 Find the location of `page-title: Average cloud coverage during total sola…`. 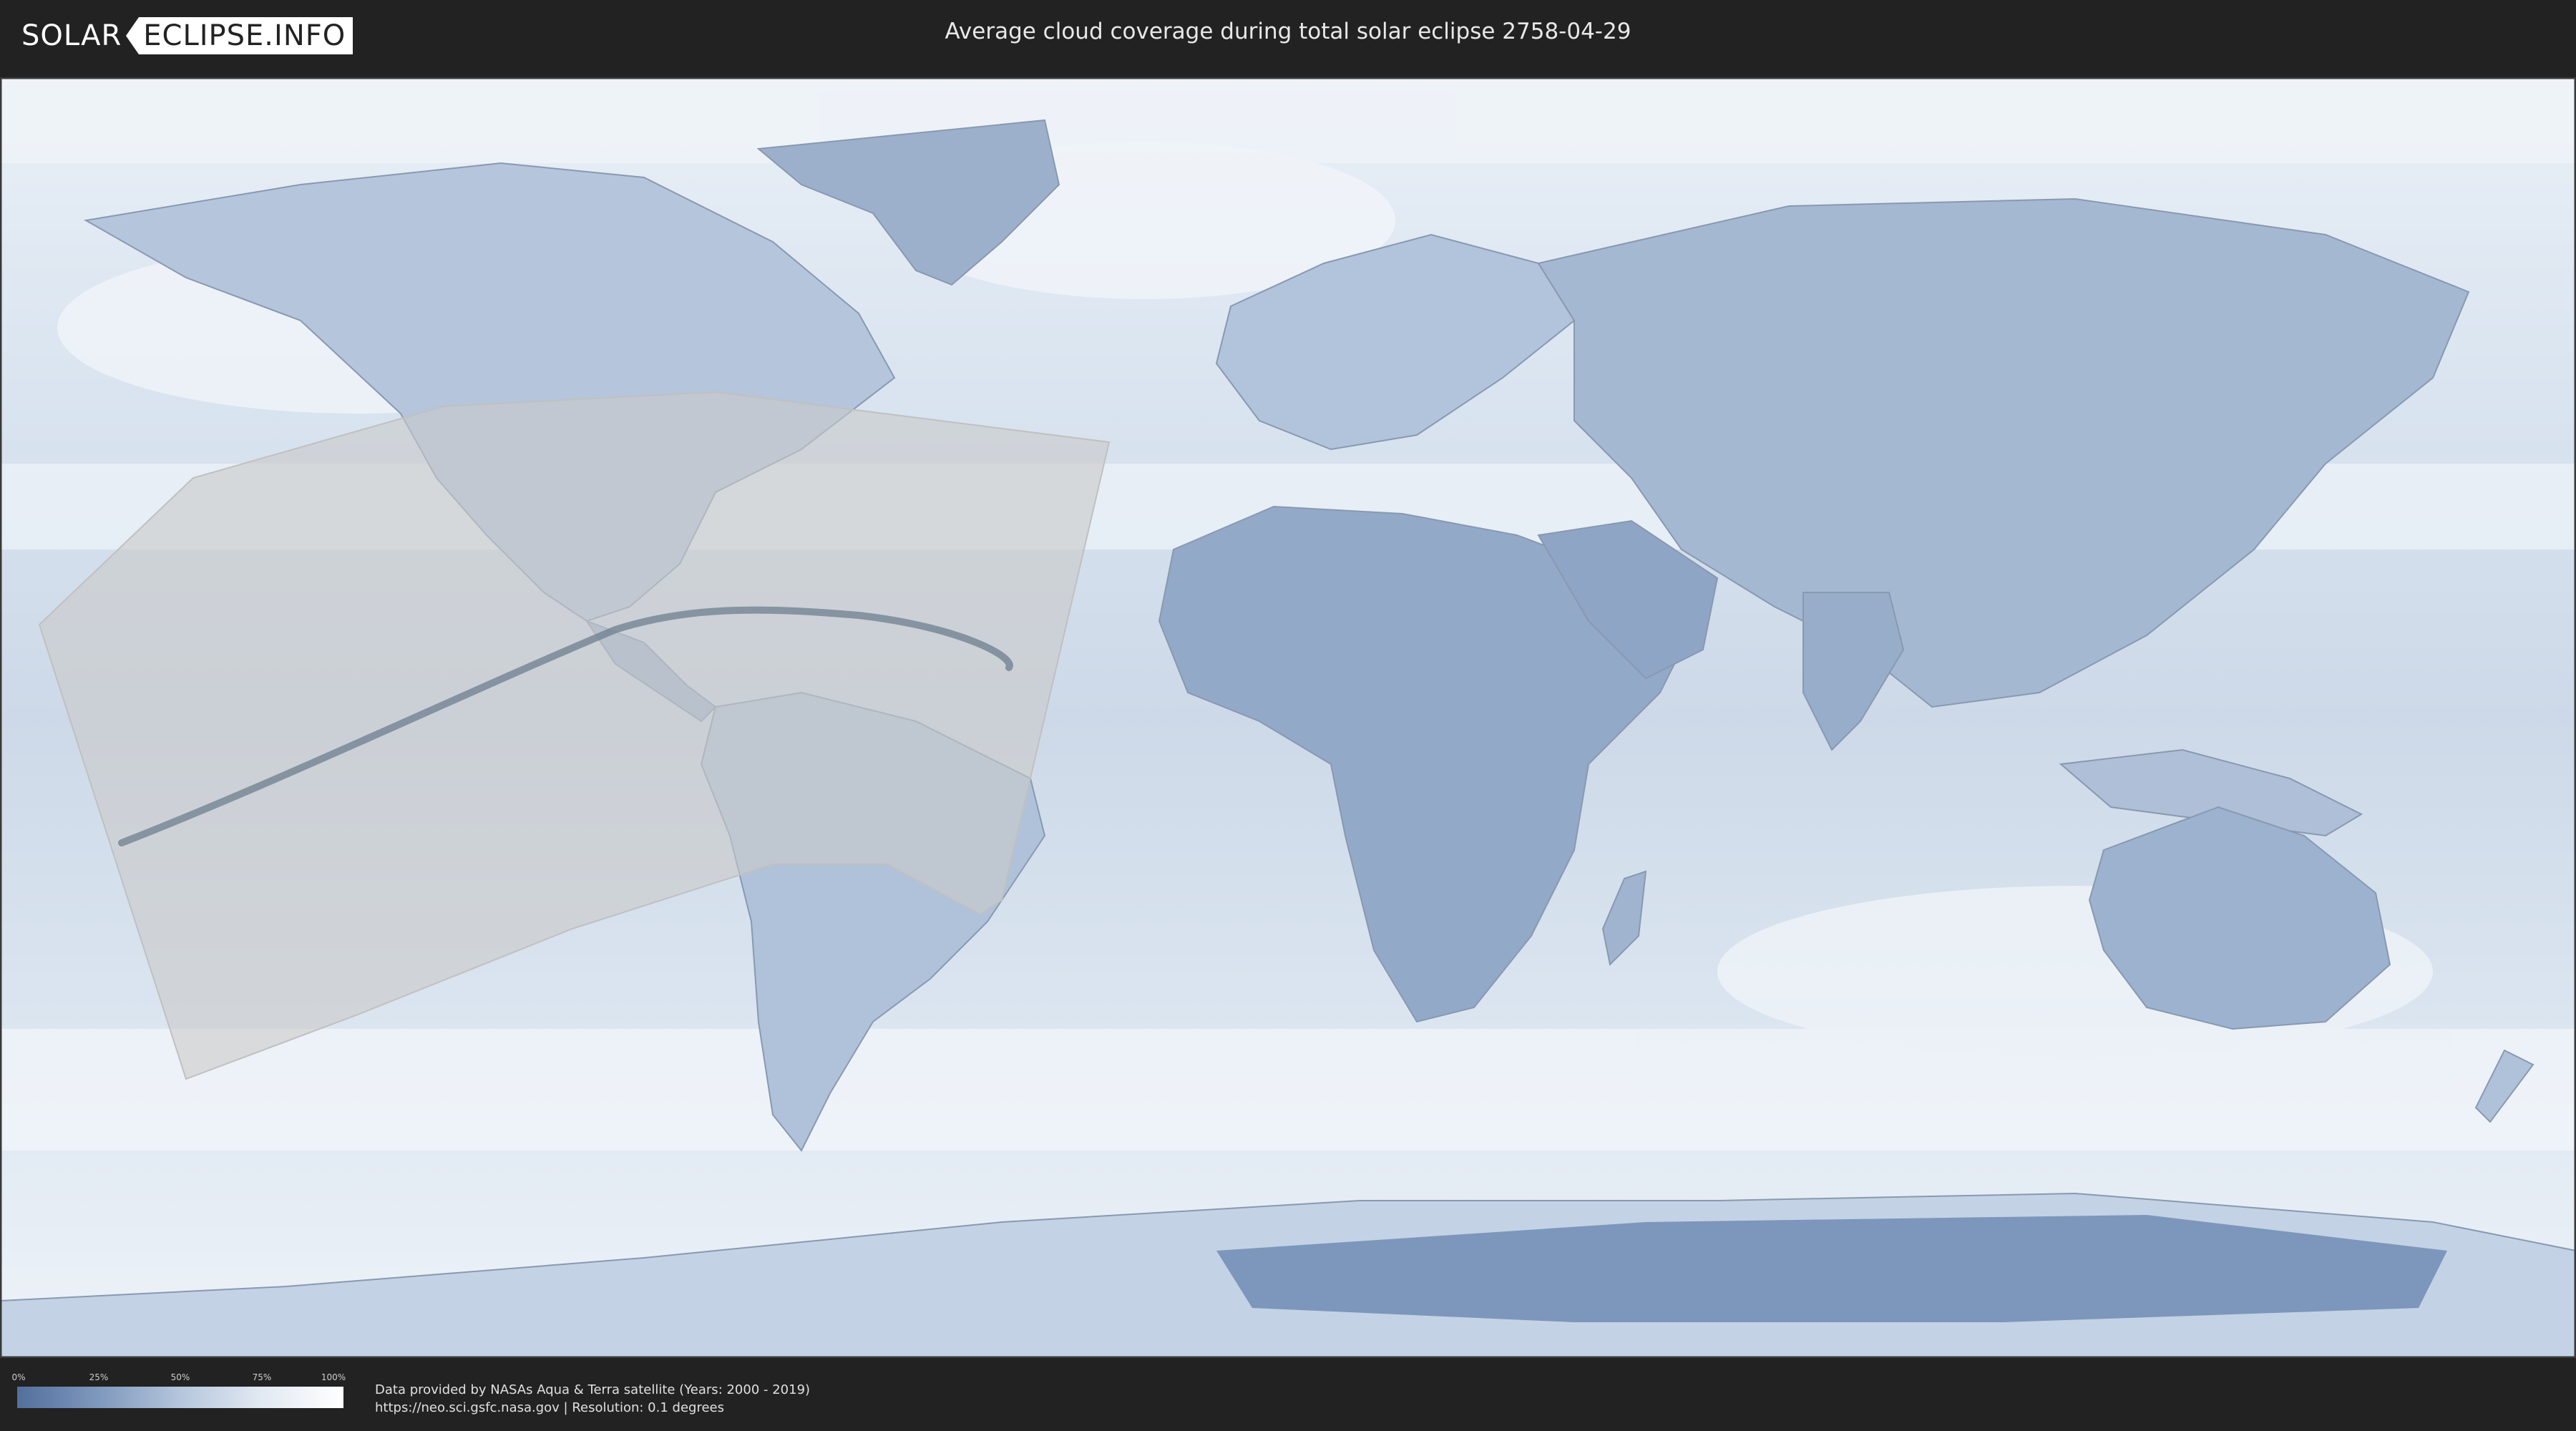

page-title: Average cloud coverage during total sola… is located at coordinates (1288, 31).